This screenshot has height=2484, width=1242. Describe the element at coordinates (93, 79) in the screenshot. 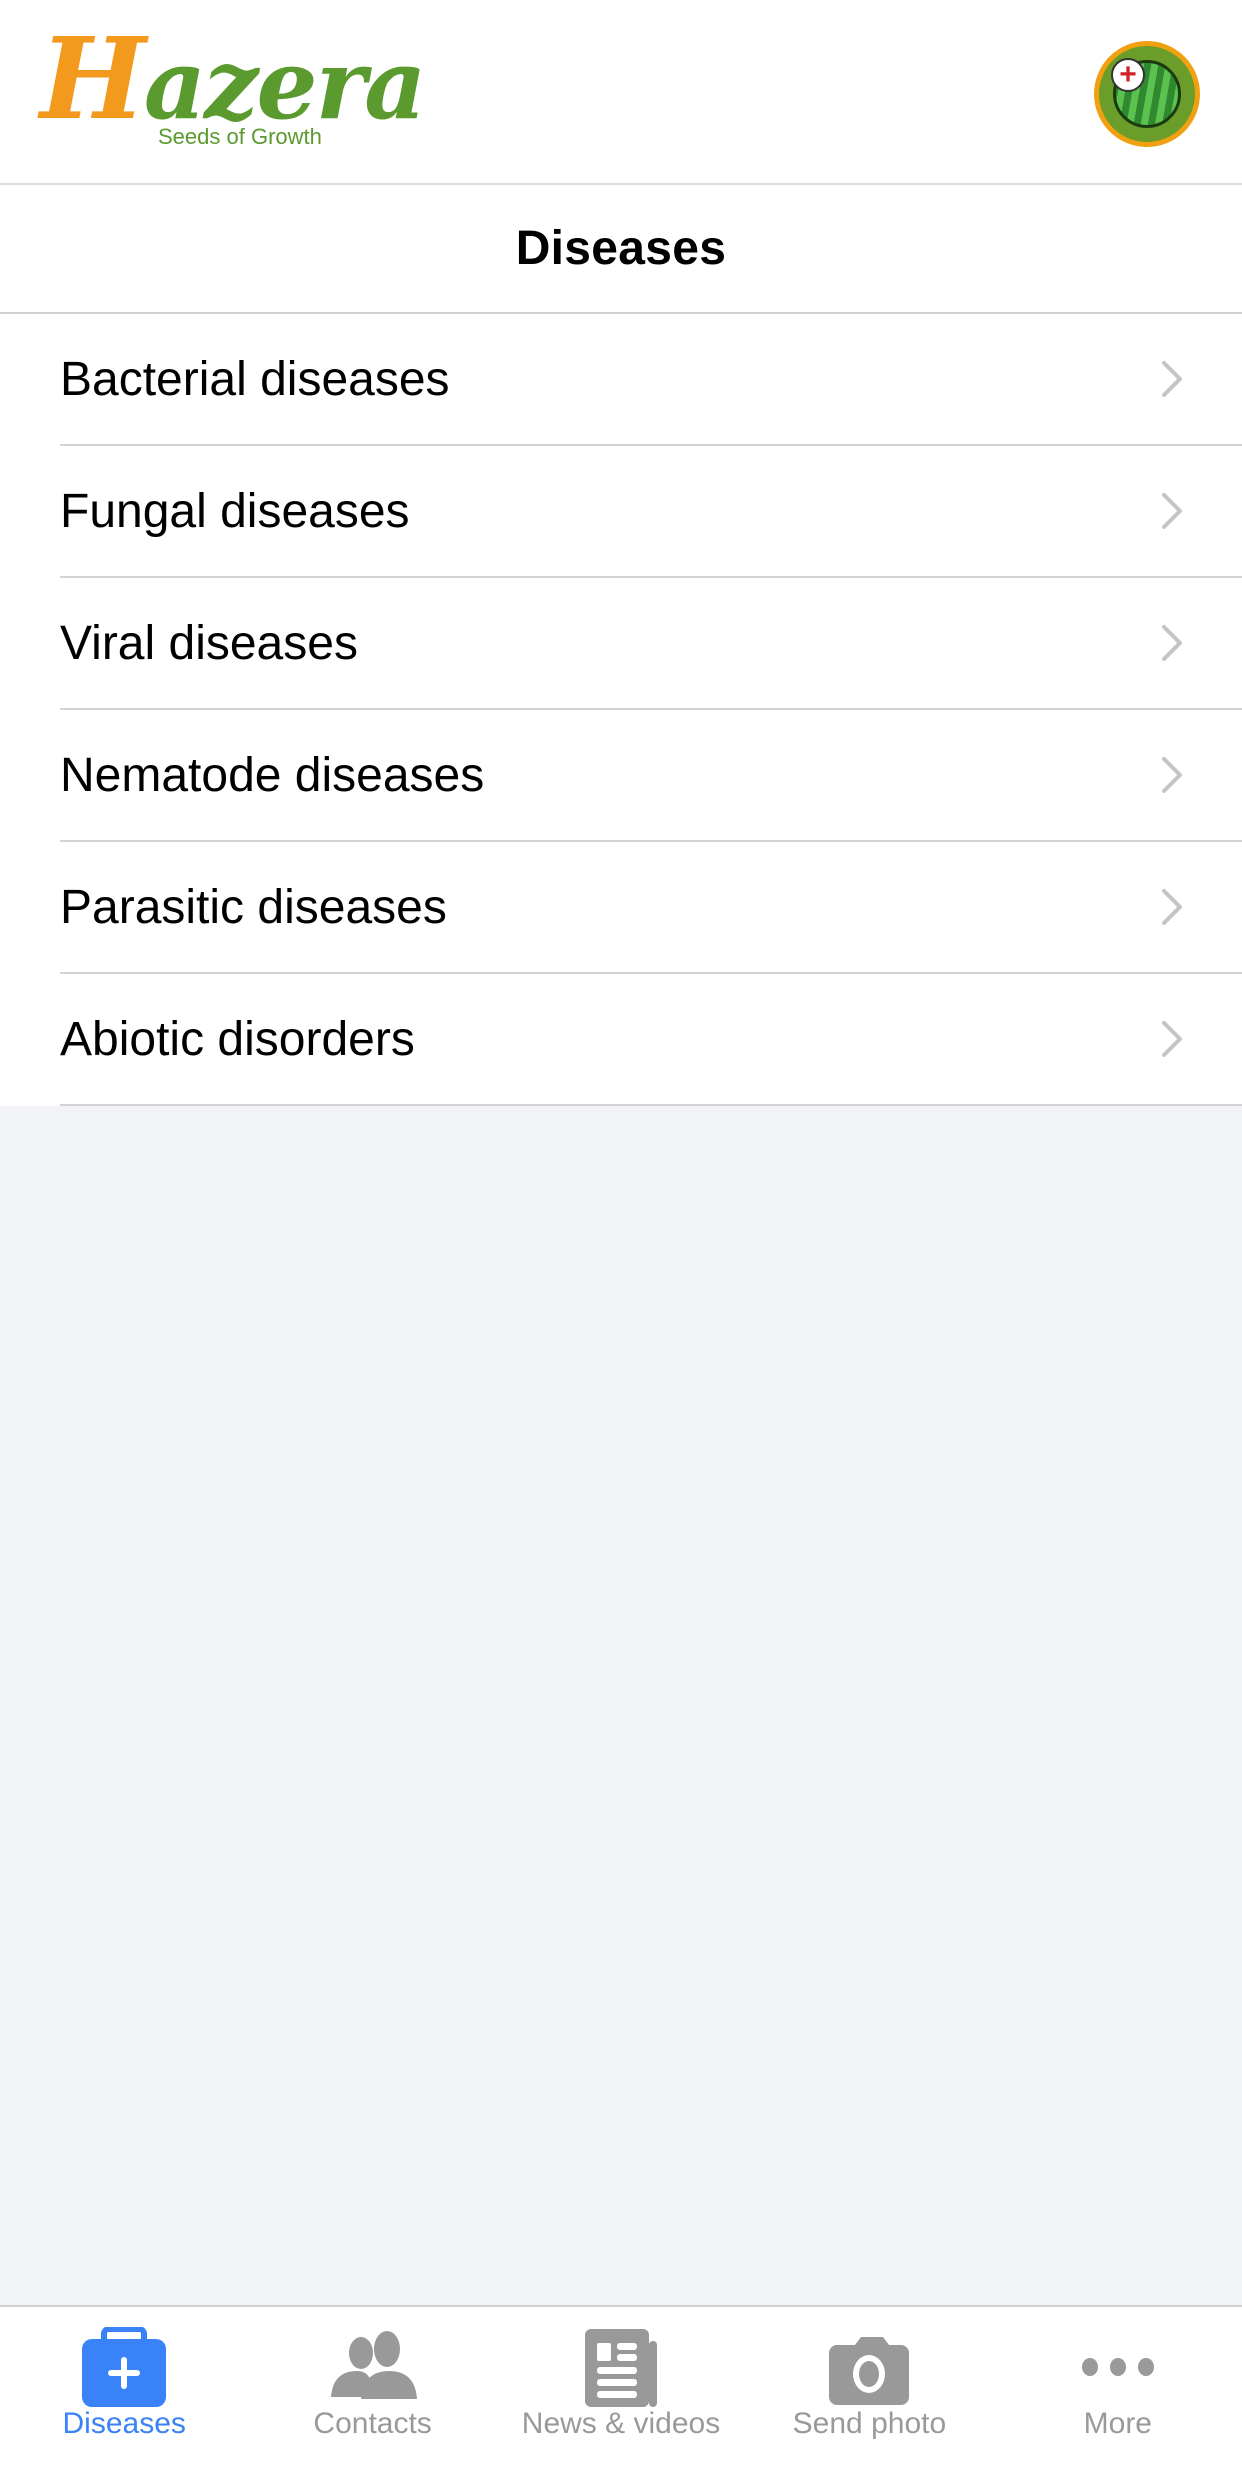

I see `logo-letter-h: H` at that location.